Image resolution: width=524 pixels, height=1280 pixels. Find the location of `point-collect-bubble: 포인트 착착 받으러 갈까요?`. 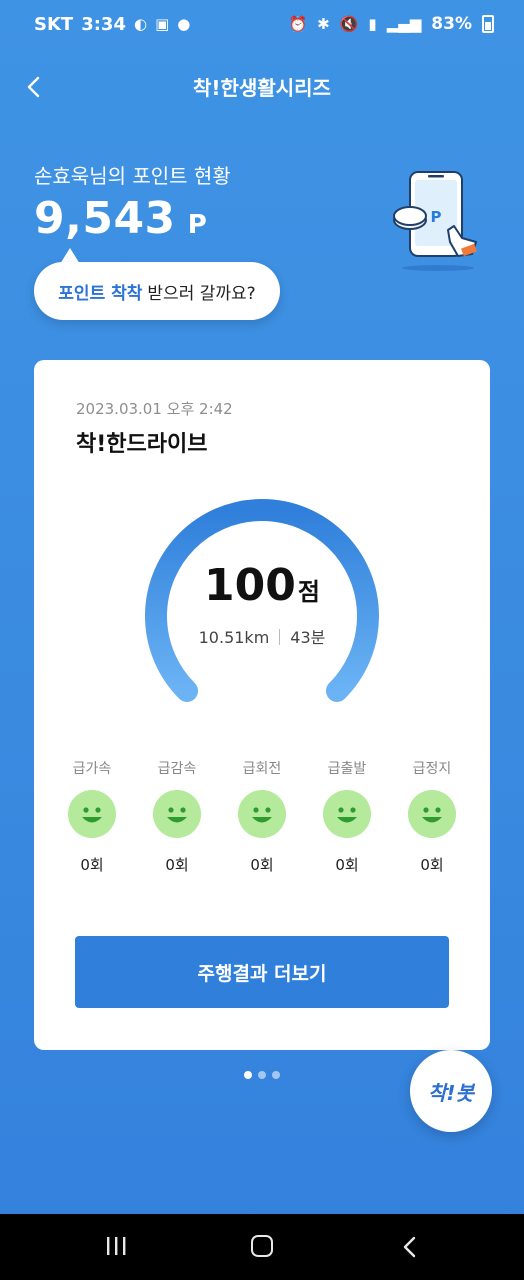

point-collect-bubble: 포인트 착착 받으러 갈까요? is located at coordinates (157, 291).